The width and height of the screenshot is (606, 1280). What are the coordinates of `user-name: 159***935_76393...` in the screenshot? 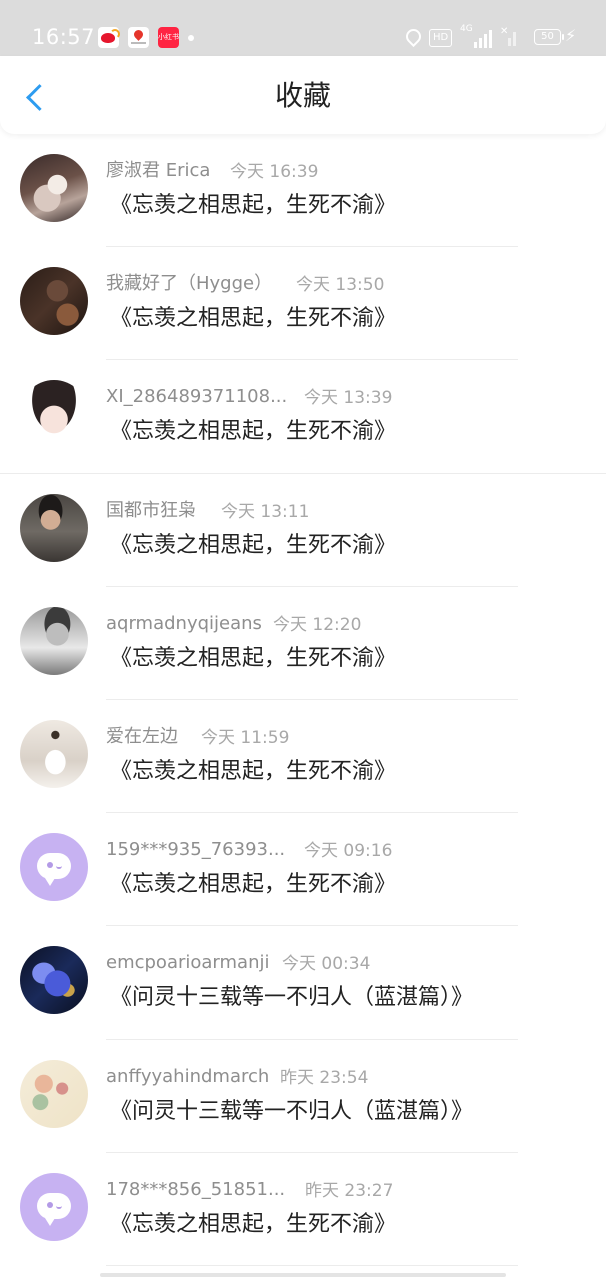 It's located at (195, 850).